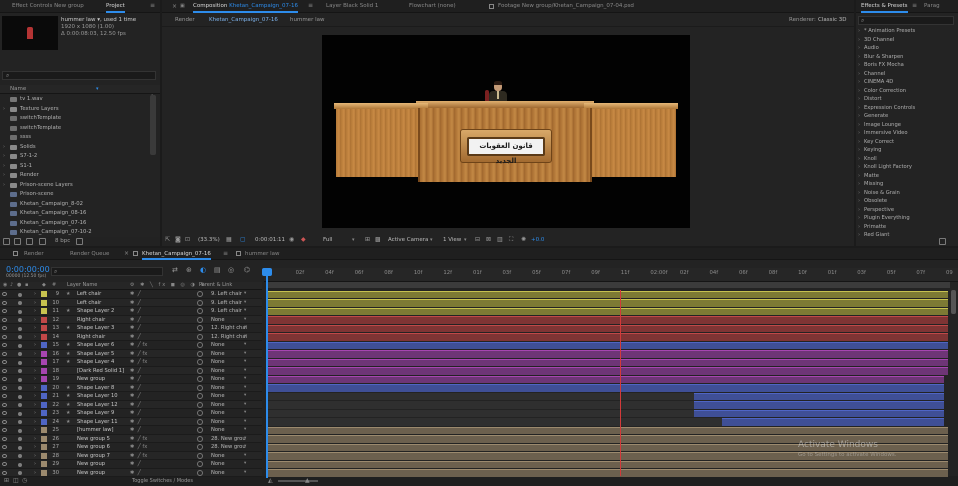  What do you see at coordinates (291, 239) in the screenshot?
I see `camera-icon: ◉` at bounding box center [291, 239].